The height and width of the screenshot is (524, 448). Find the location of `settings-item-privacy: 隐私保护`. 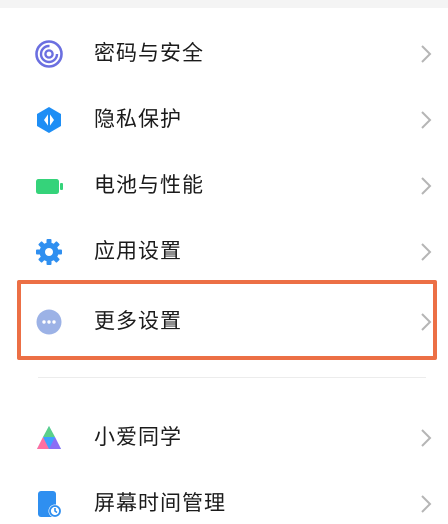

settings-item-privacy: 隐私保护 is located at coordinates (224, 119).